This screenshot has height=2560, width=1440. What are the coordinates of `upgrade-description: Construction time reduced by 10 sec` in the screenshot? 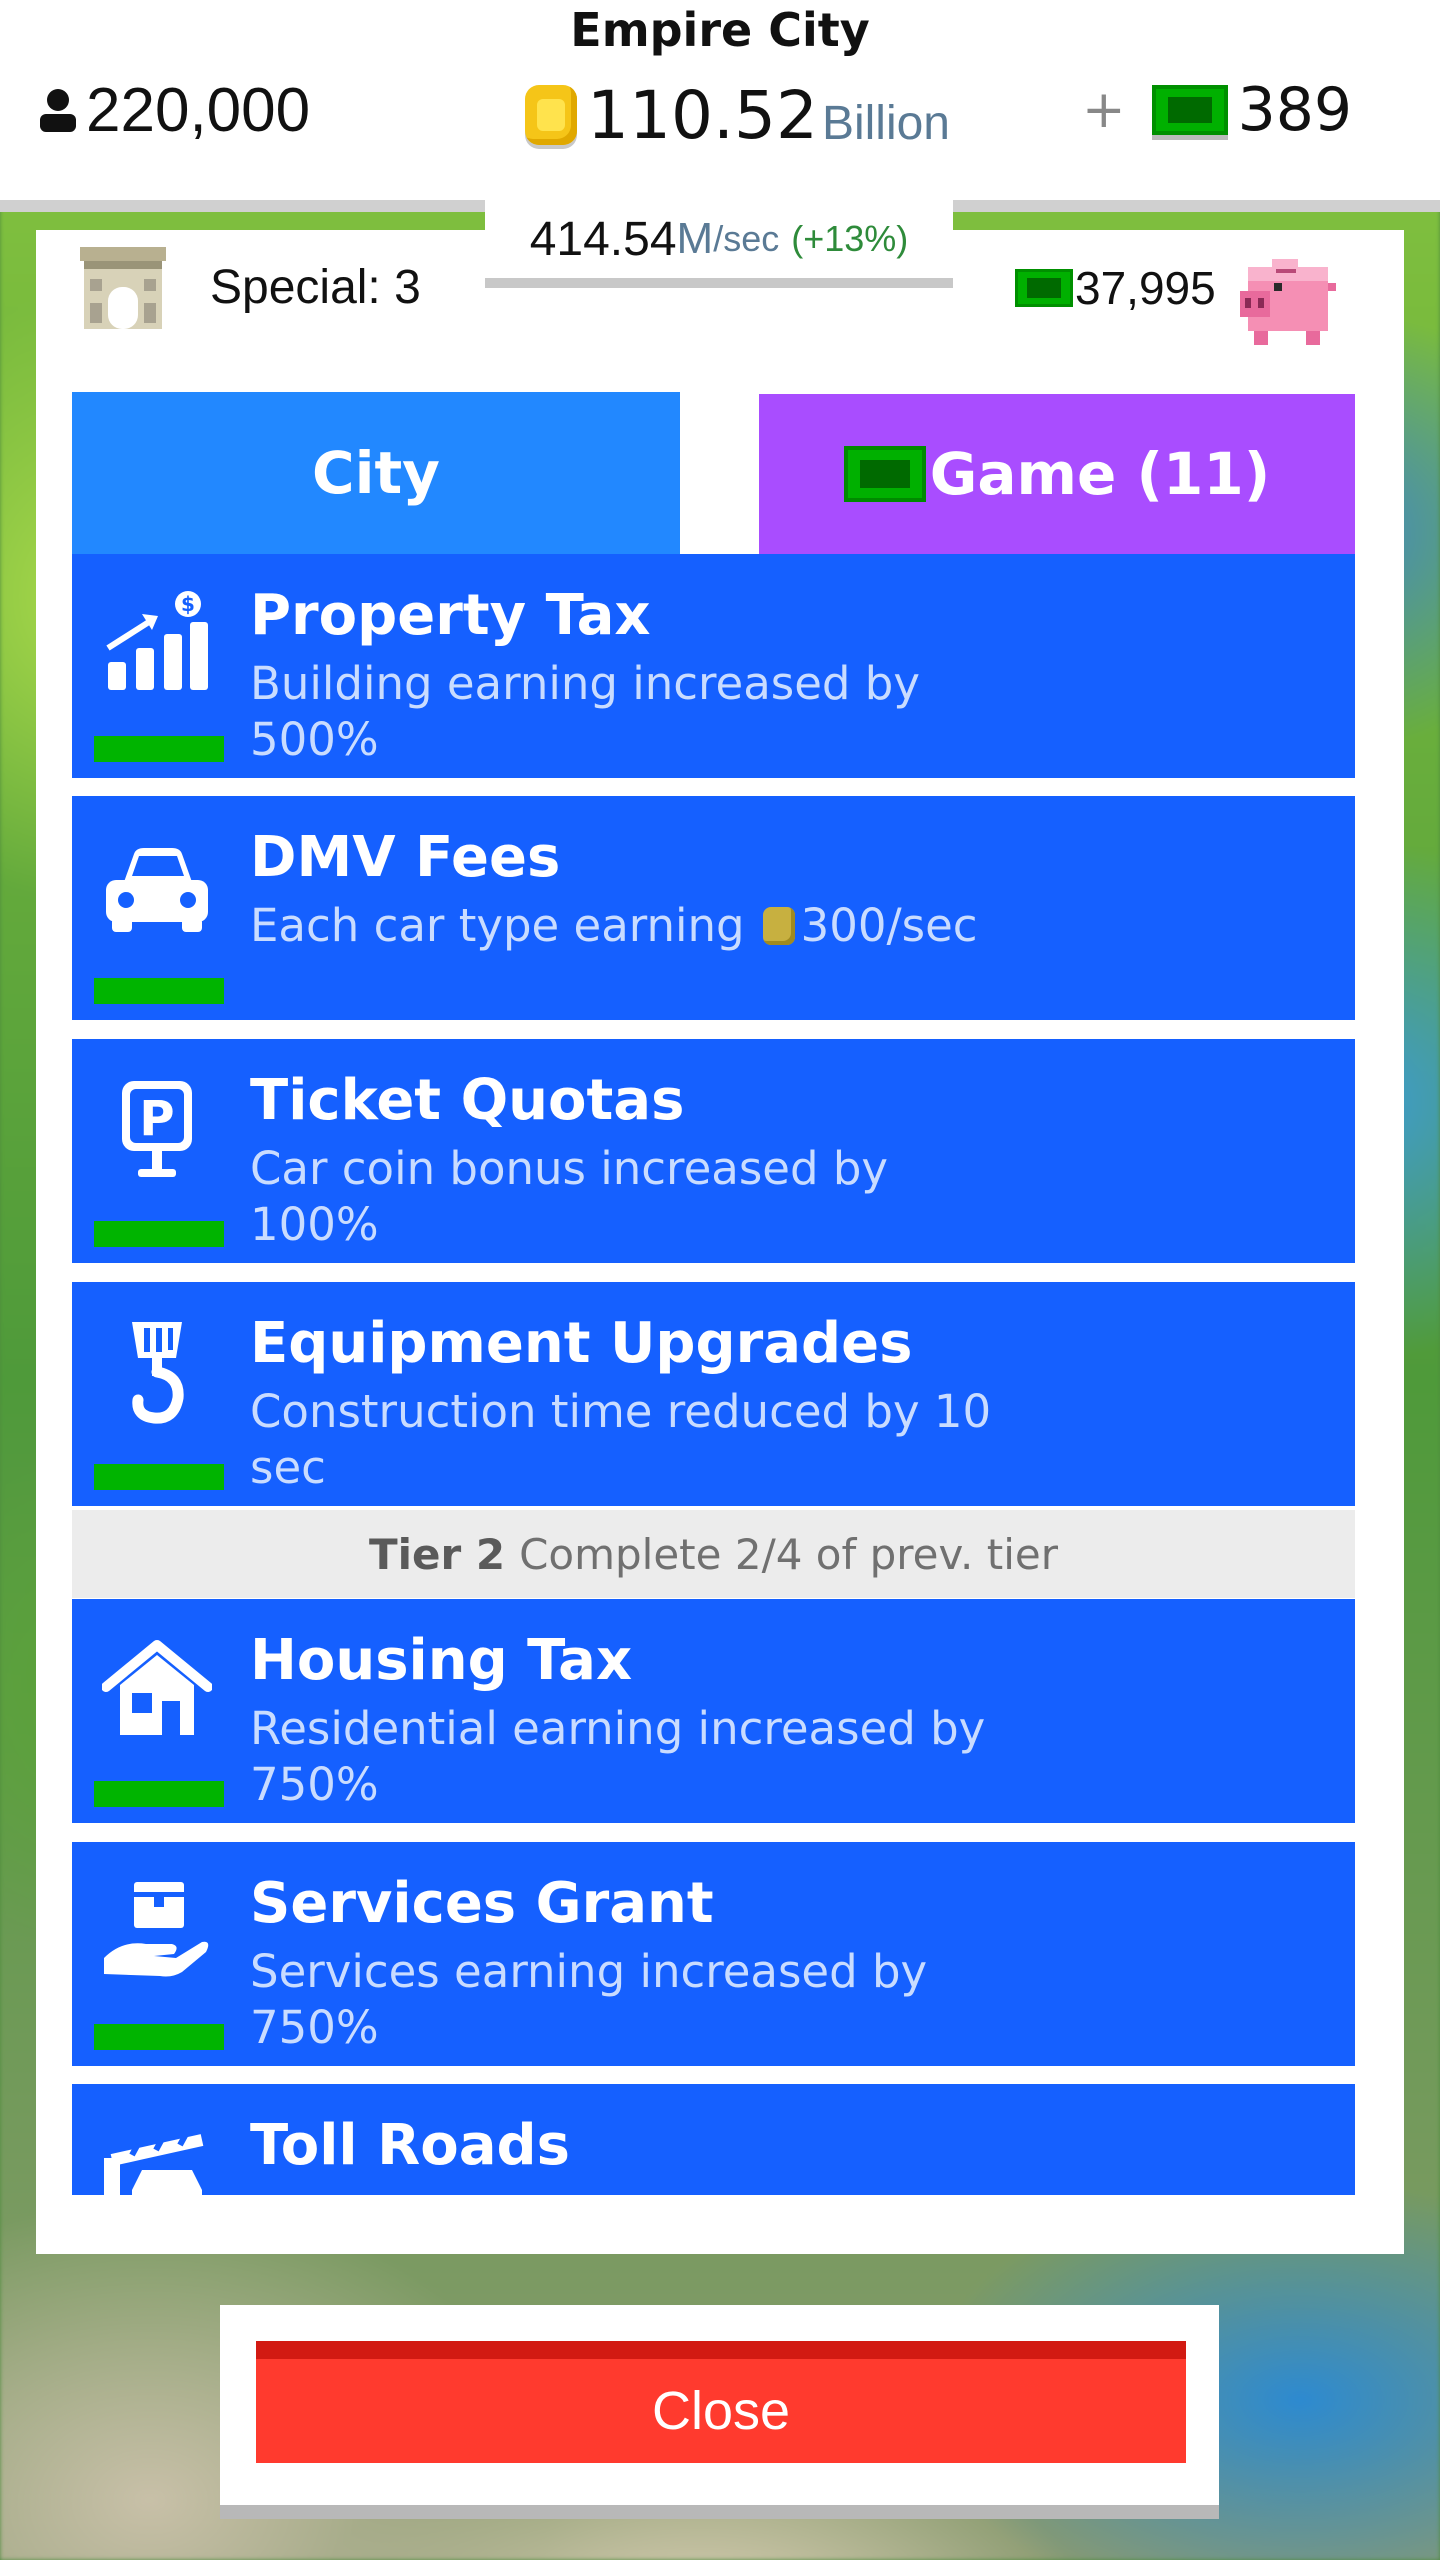 It's located at (621, 1439).